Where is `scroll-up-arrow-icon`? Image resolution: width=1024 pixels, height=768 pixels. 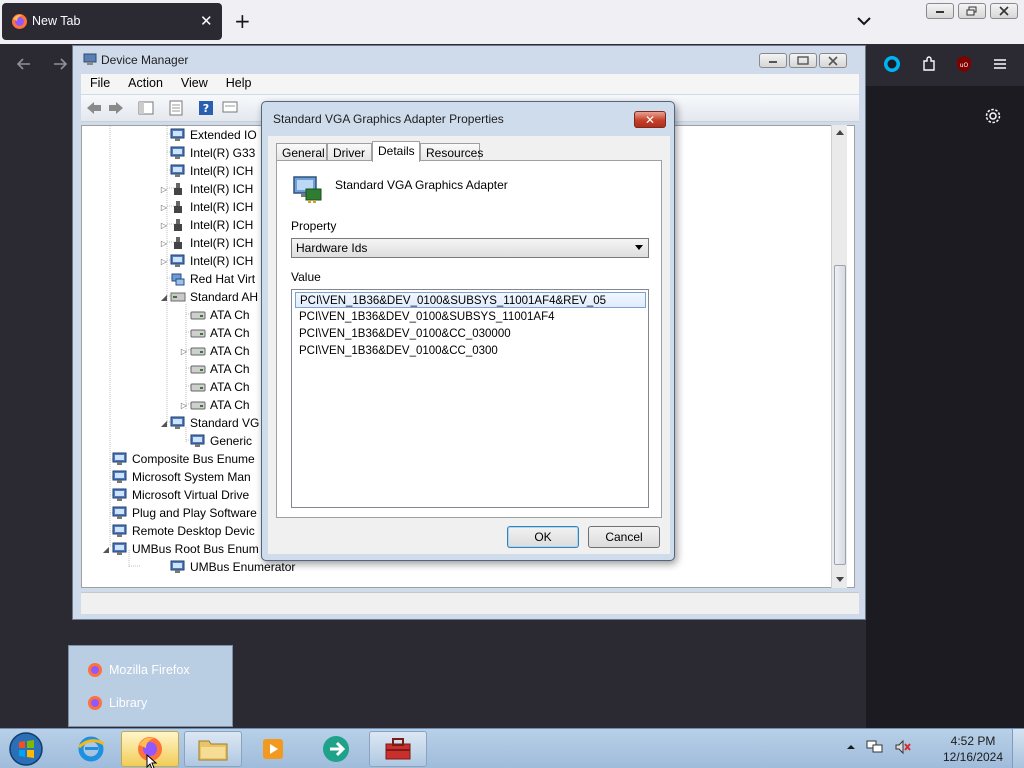 scroll-up-arrow-icon is located at coordinates (840, 132).